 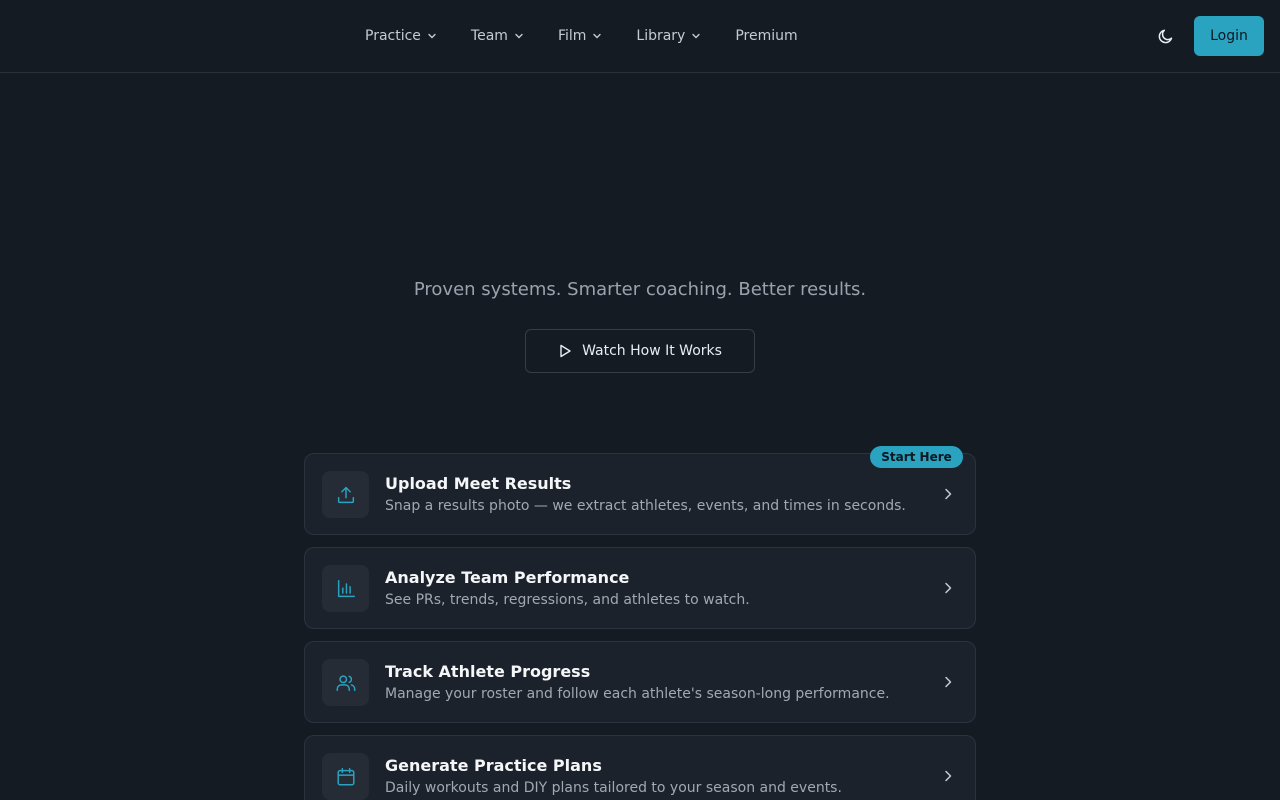 I want to click on users-icon, so click(x=345, y=682).